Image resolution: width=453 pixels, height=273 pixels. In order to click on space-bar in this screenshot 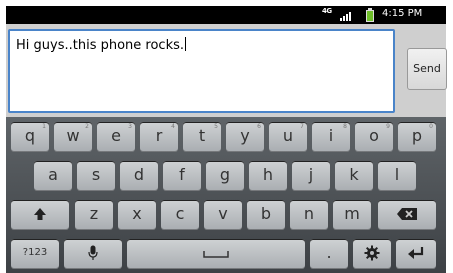, I will do `click(216, 254)`.